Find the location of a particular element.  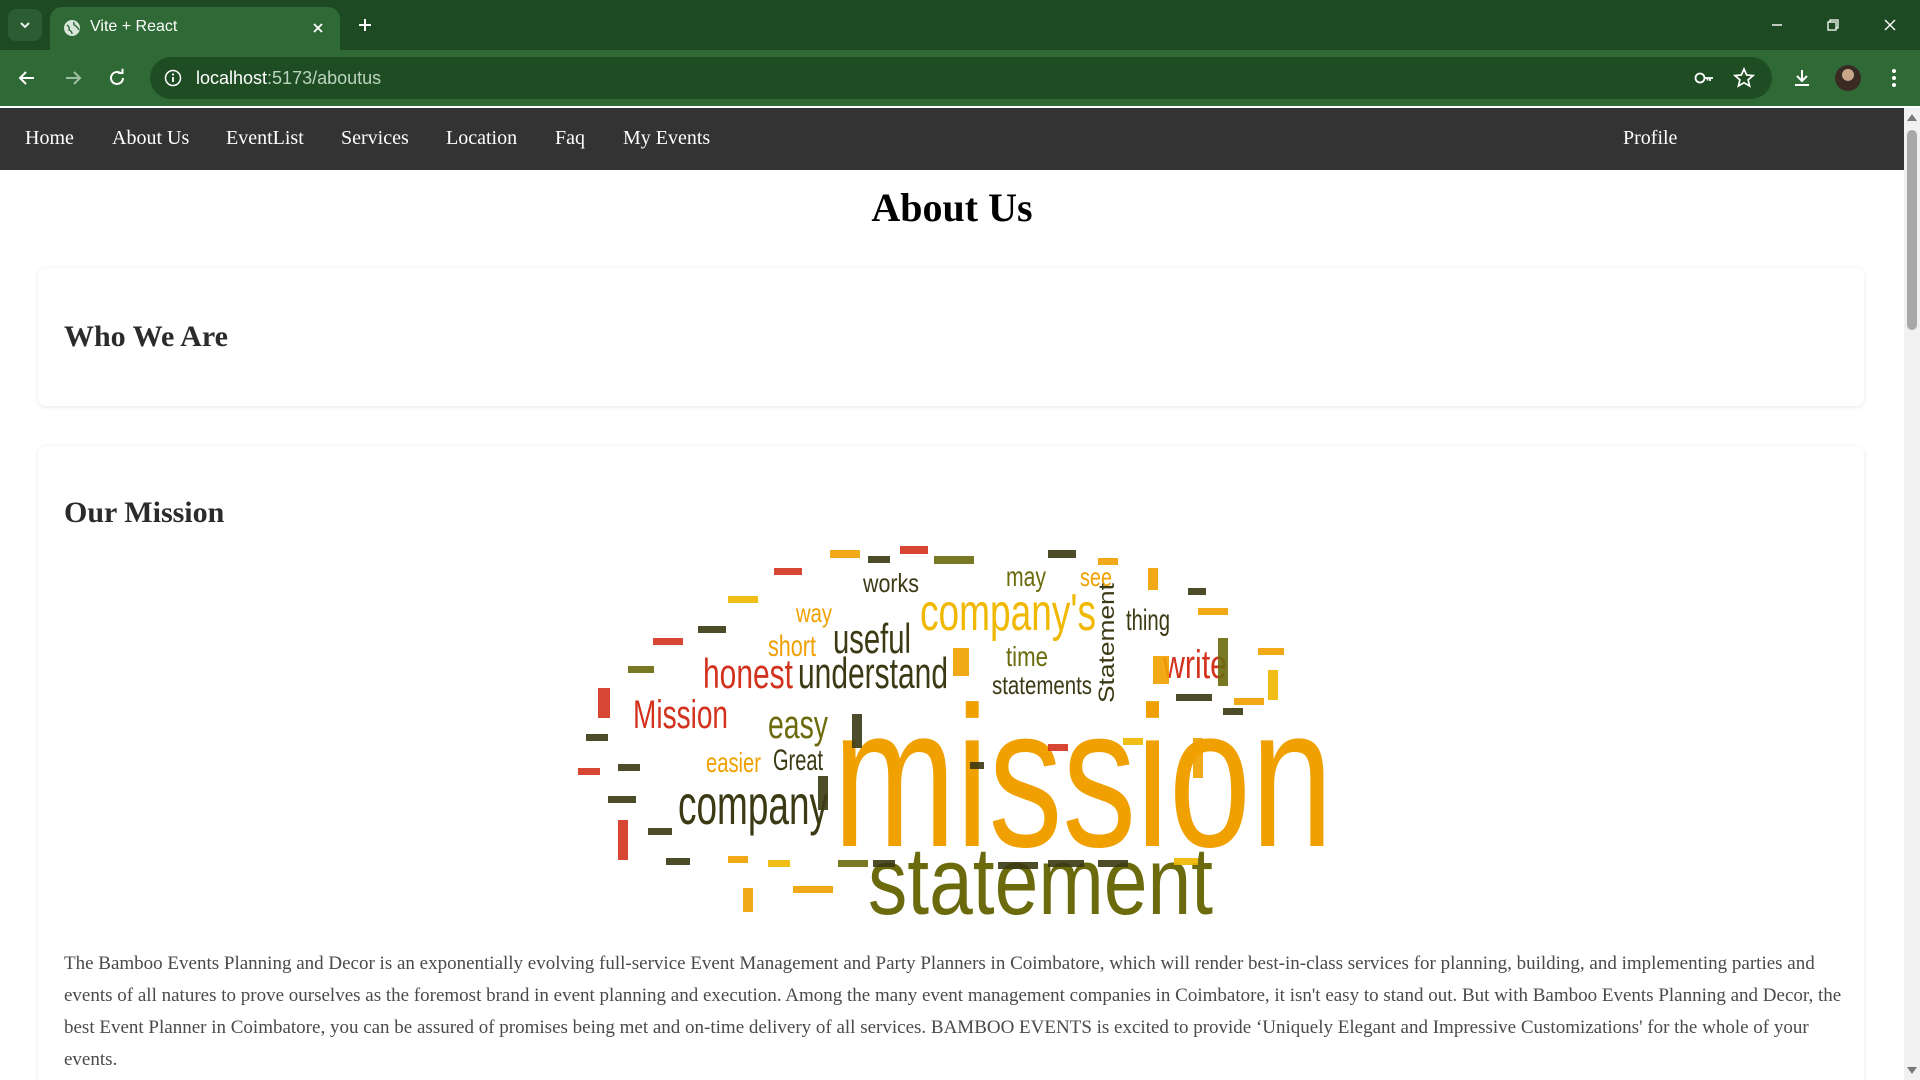

restore-button is located at coordinates (1833, 25).